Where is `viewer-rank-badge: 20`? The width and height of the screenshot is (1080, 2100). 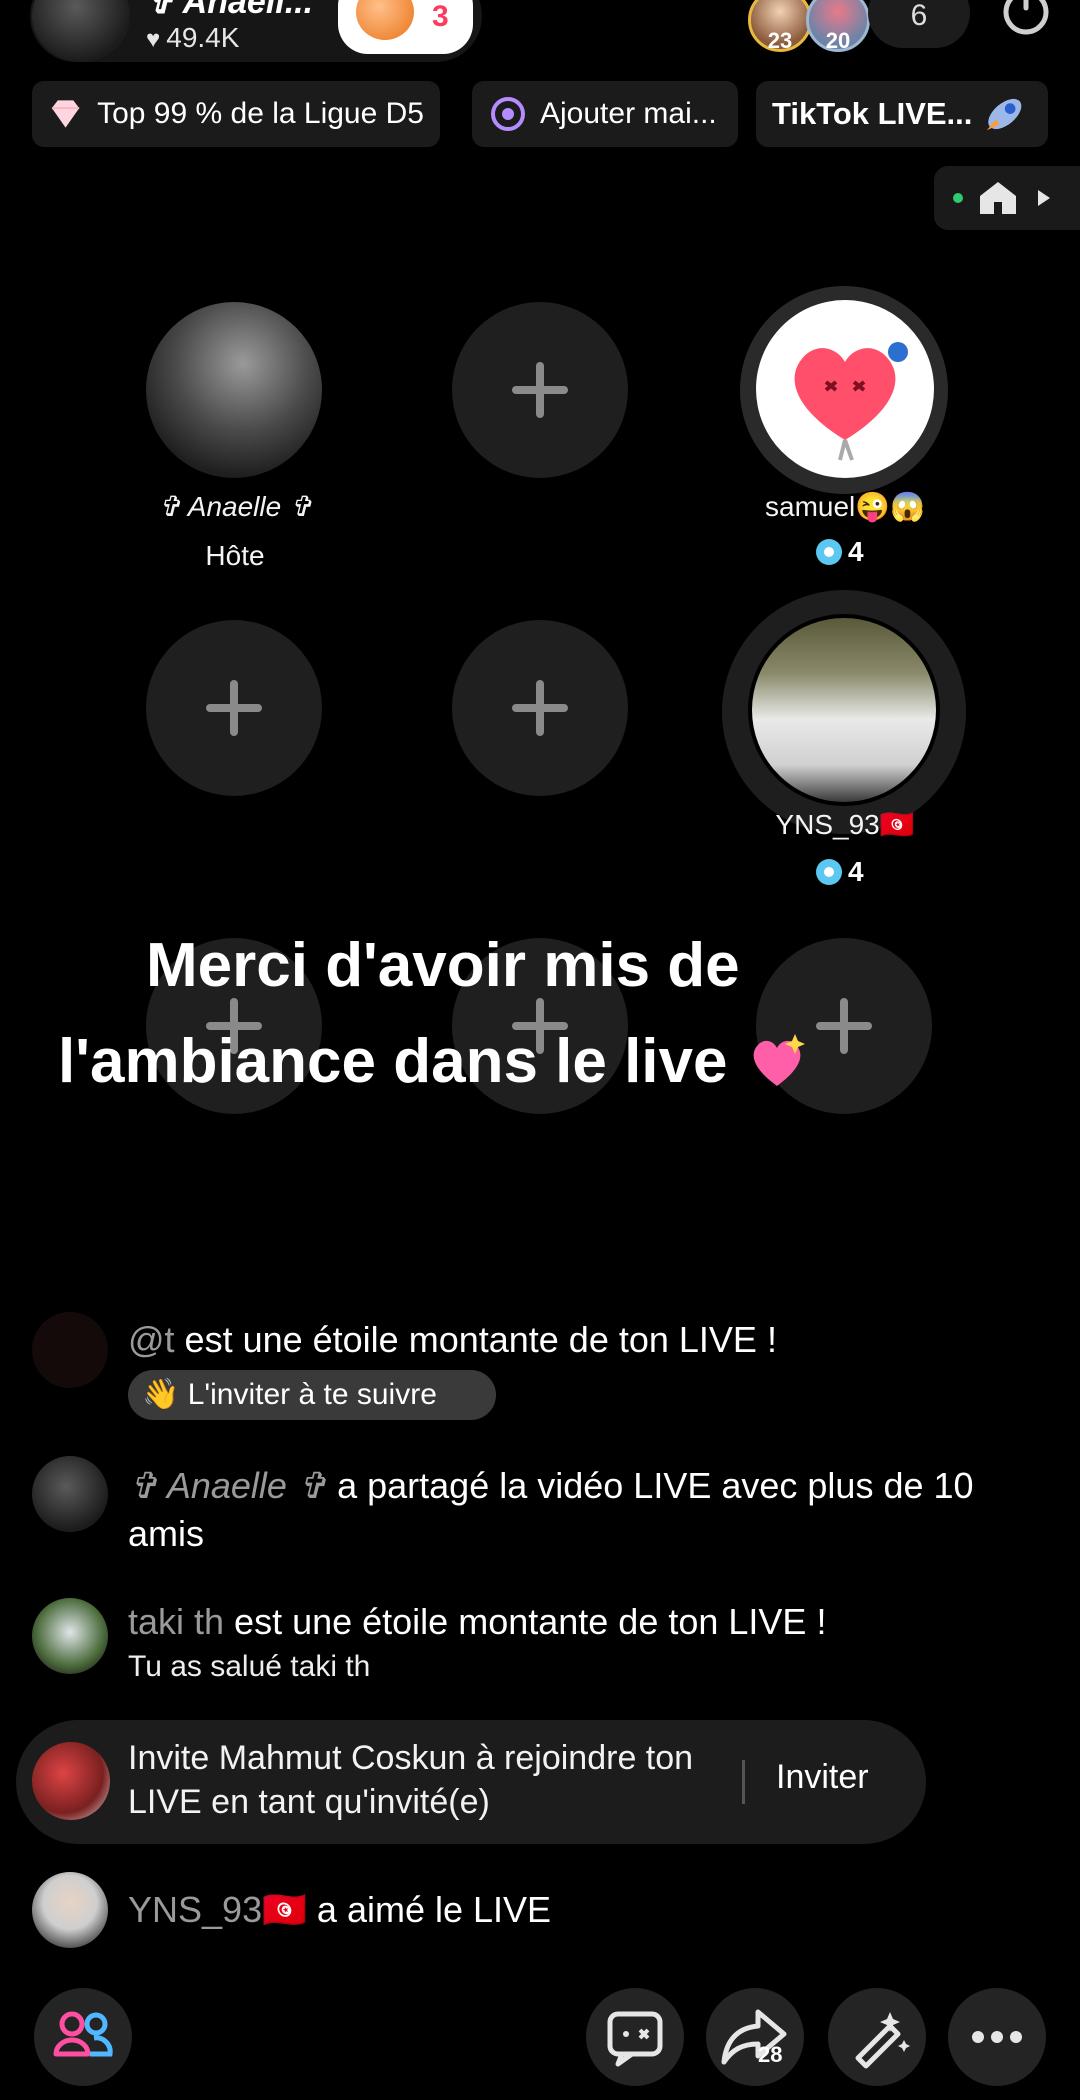
viewer-rank-badge: 20 is located at coordinates (838, 40).